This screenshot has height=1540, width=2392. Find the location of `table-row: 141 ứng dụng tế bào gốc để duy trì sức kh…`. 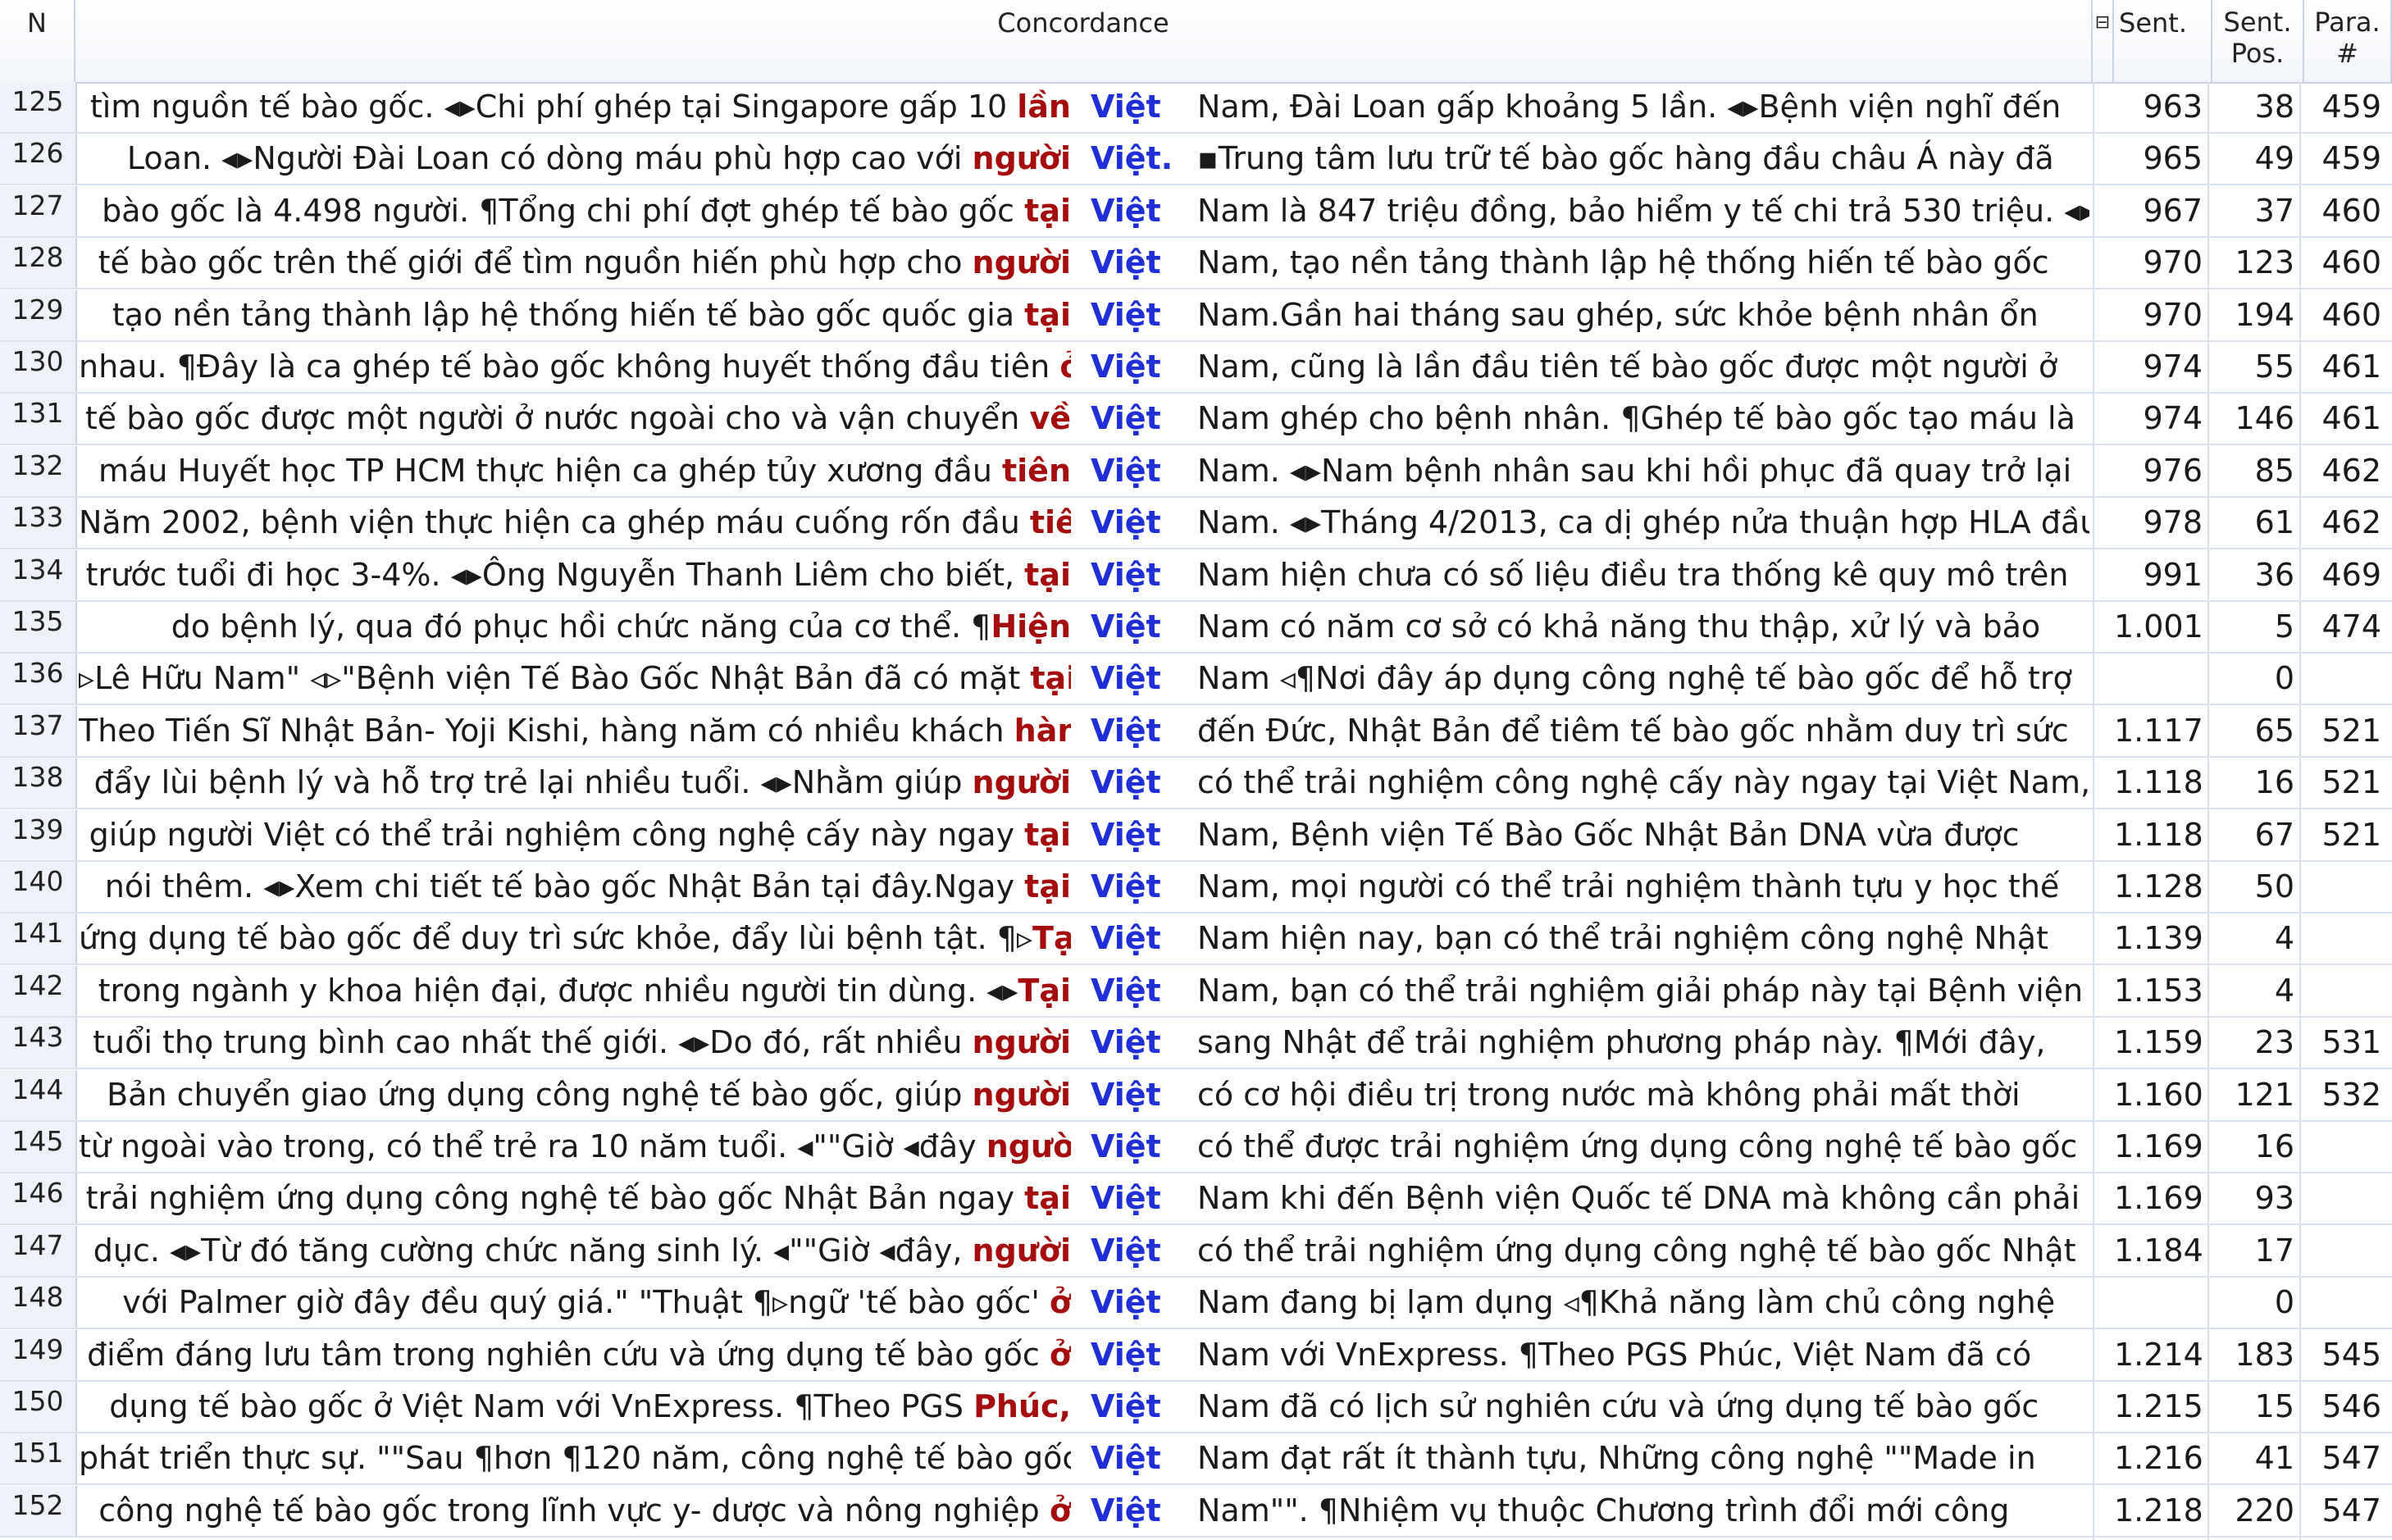

table-row: 141 ứng dụng tế bào gốc để duy trì sức kh… is located at coordinates (1196, 940).